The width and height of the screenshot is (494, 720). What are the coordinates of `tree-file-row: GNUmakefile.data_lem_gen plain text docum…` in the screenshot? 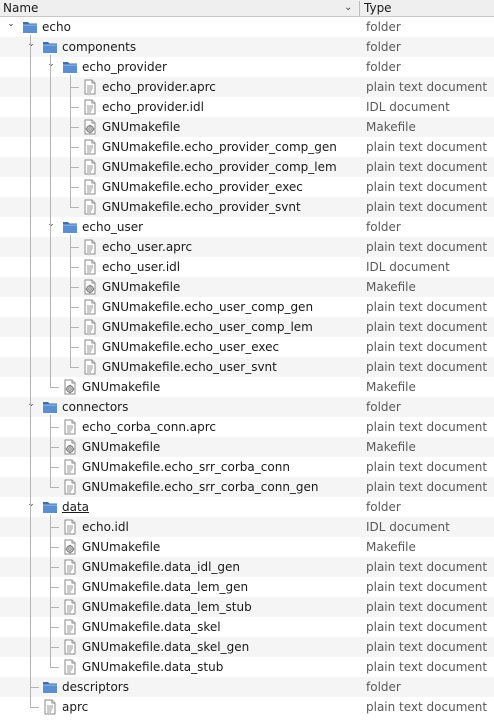 It's located at (247, 587).